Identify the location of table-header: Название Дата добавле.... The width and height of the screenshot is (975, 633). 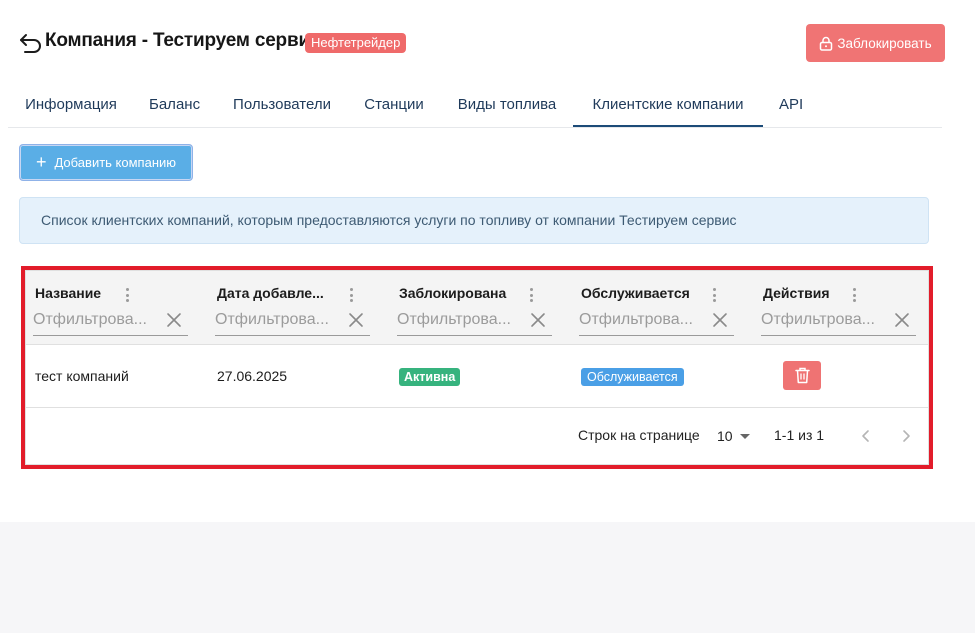
(477, 308).